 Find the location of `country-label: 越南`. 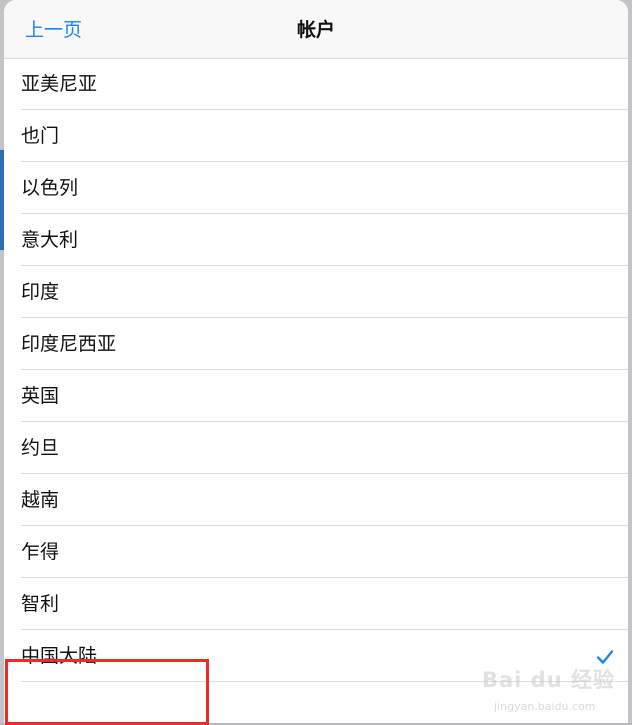

country-label: 越南 is located at coordinates (40, 500).